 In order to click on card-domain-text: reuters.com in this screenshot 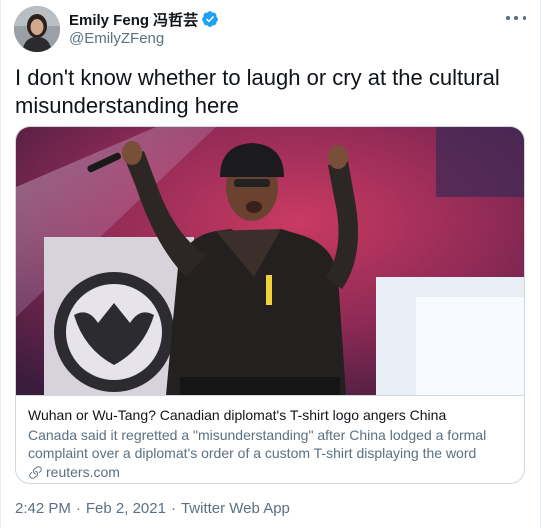, I will do `click(83, 472)`.